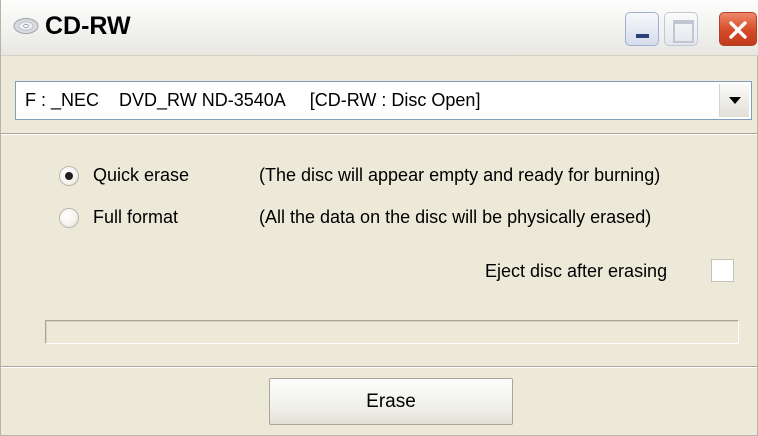  I want to click on full-format-radio, so click(69, 218).